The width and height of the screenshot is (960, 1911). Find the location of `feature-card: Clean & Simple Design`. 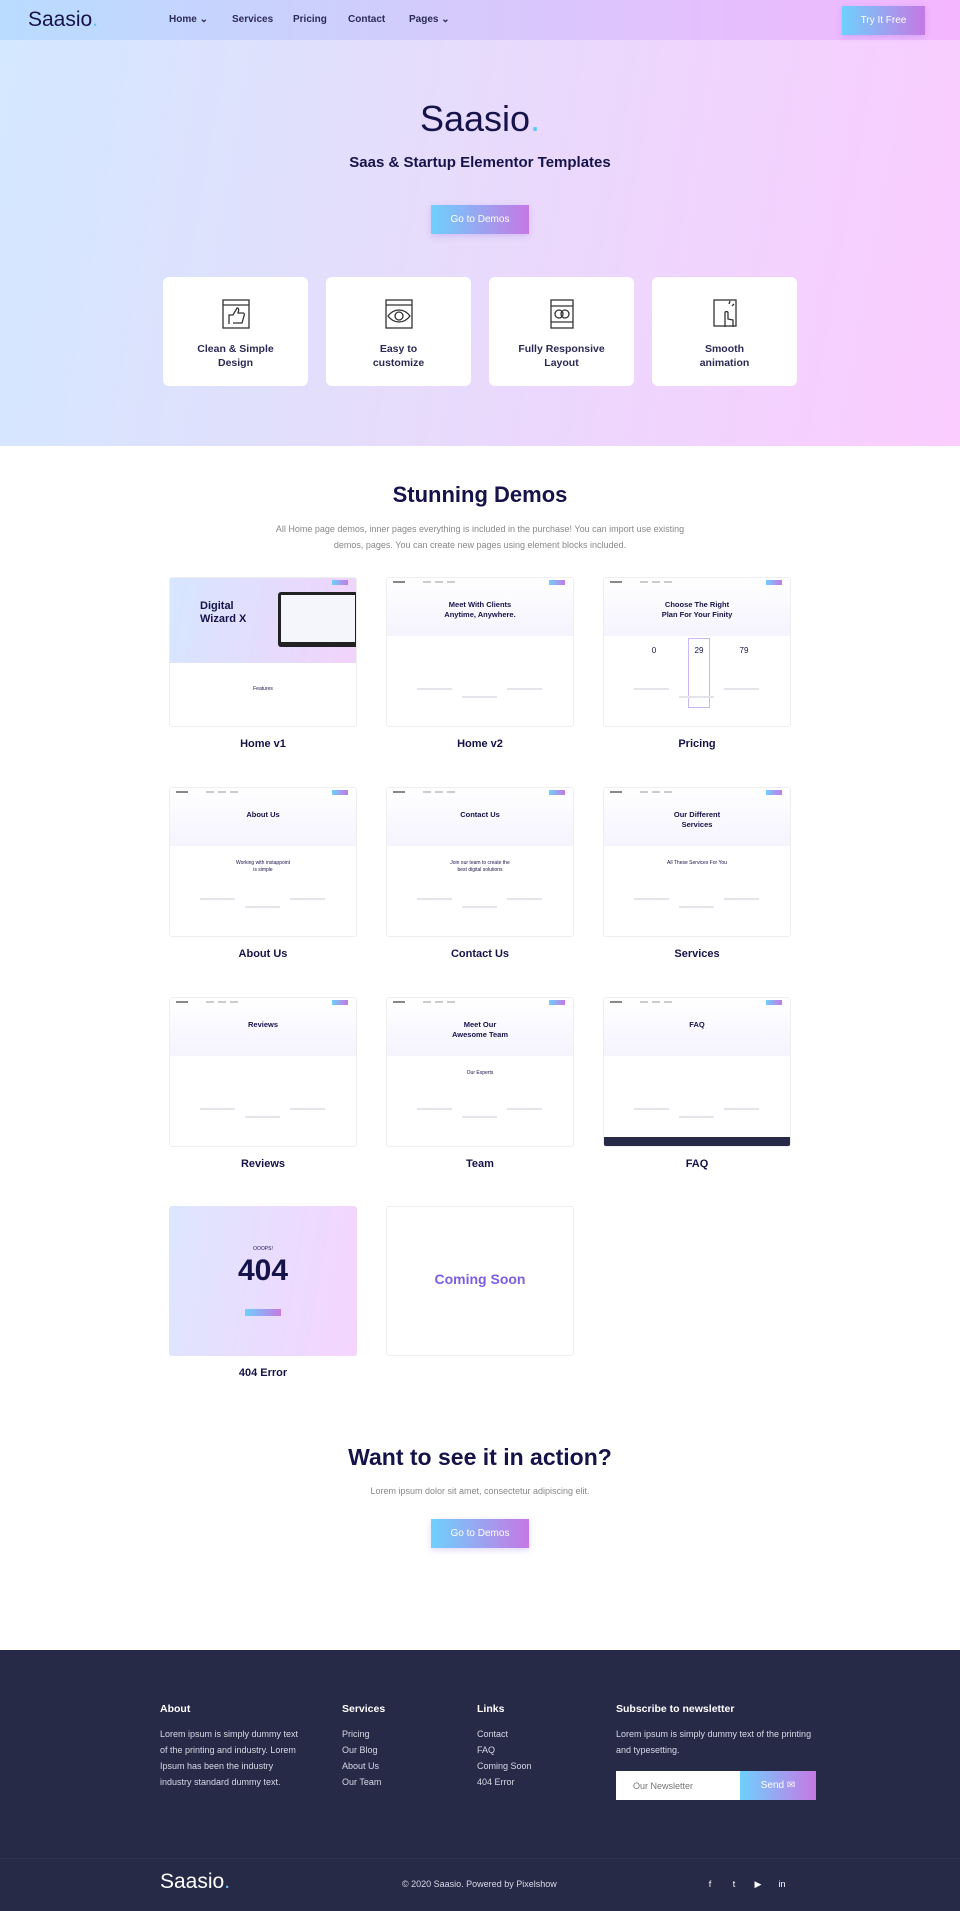

feature-card: Clean & Simple Design is located at coordinates (235, 331).